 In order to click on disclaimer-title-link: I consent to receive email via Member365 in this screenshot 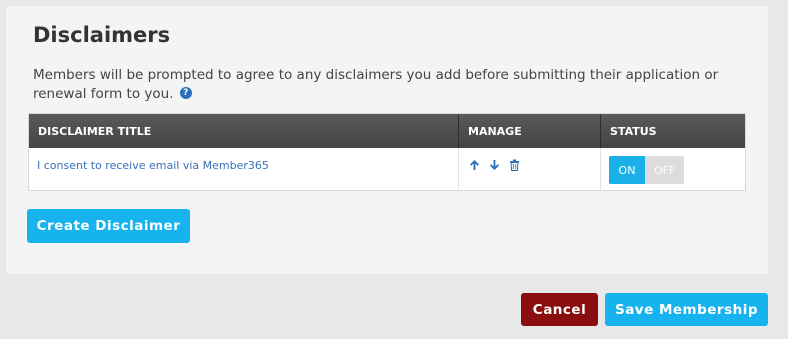, I will do `click(153, 165)`.